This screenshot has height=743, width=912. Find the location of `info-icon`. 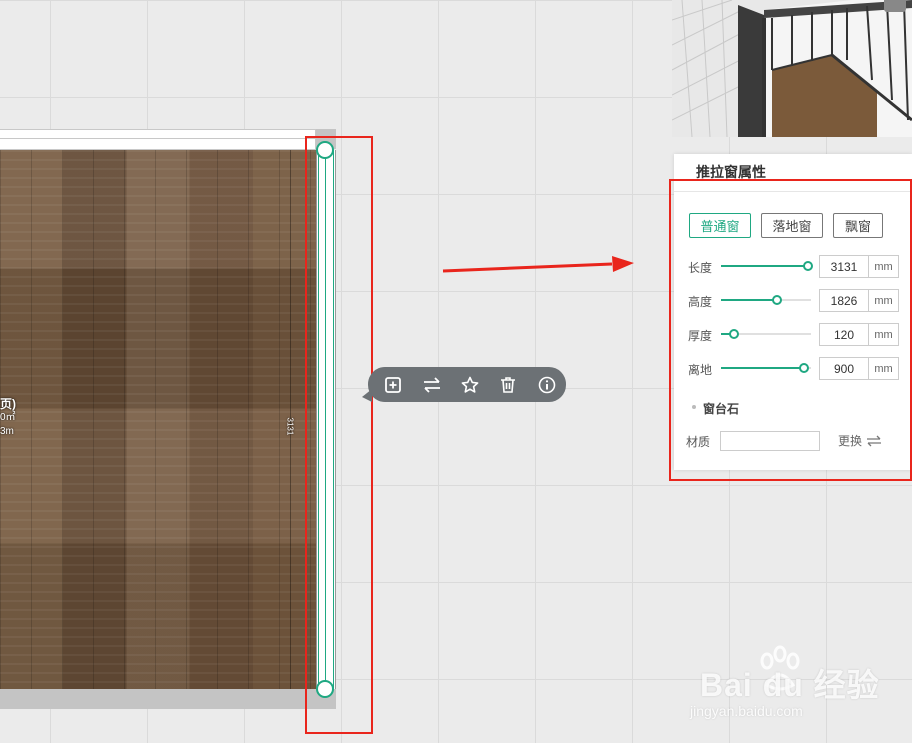

info-icon is located at coordinates (547, 384).